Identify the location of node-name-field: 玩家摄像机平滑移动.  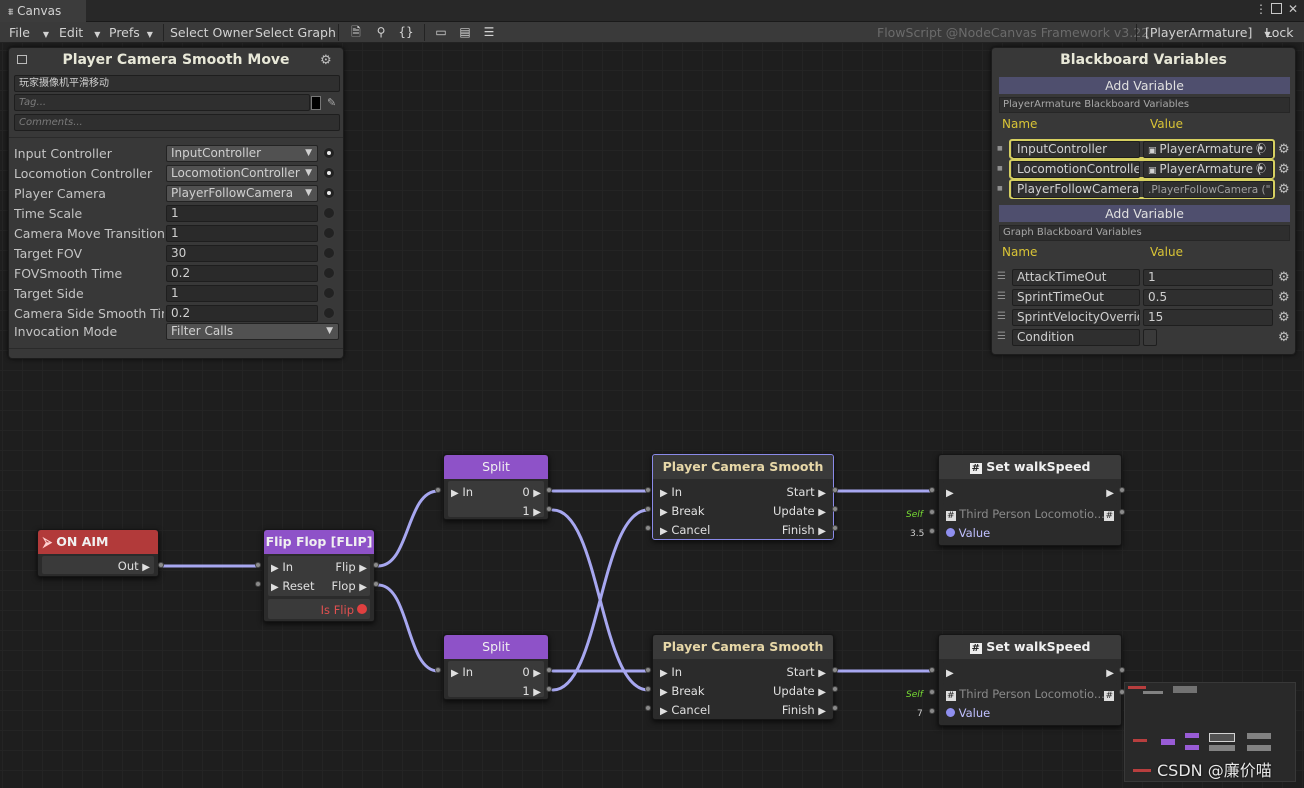
(177, 83).